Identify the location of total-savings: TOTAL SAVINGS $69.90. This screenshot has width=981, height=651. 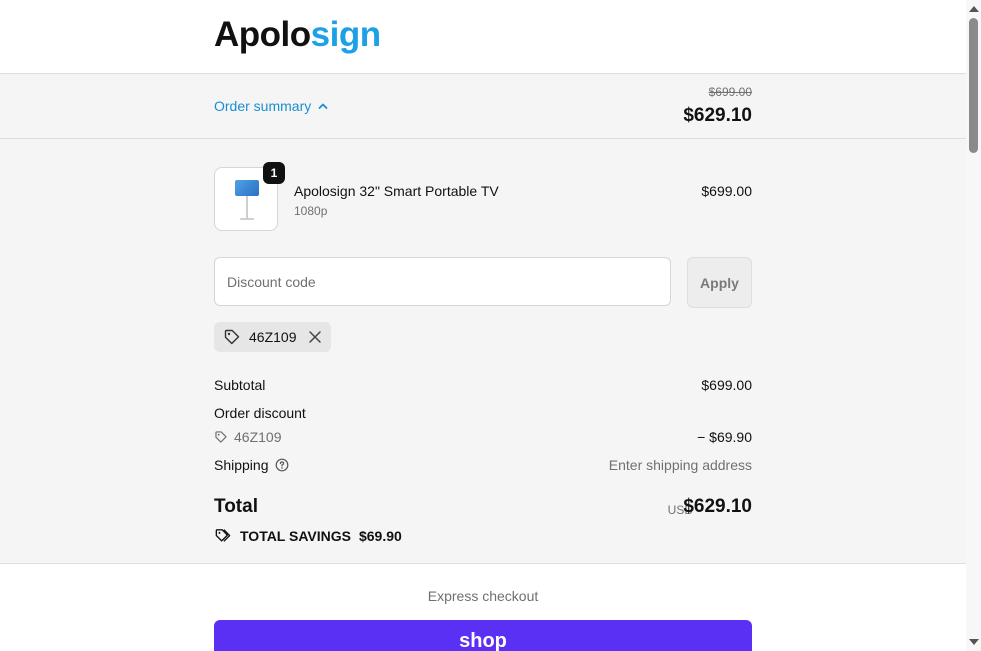
(308, 536).